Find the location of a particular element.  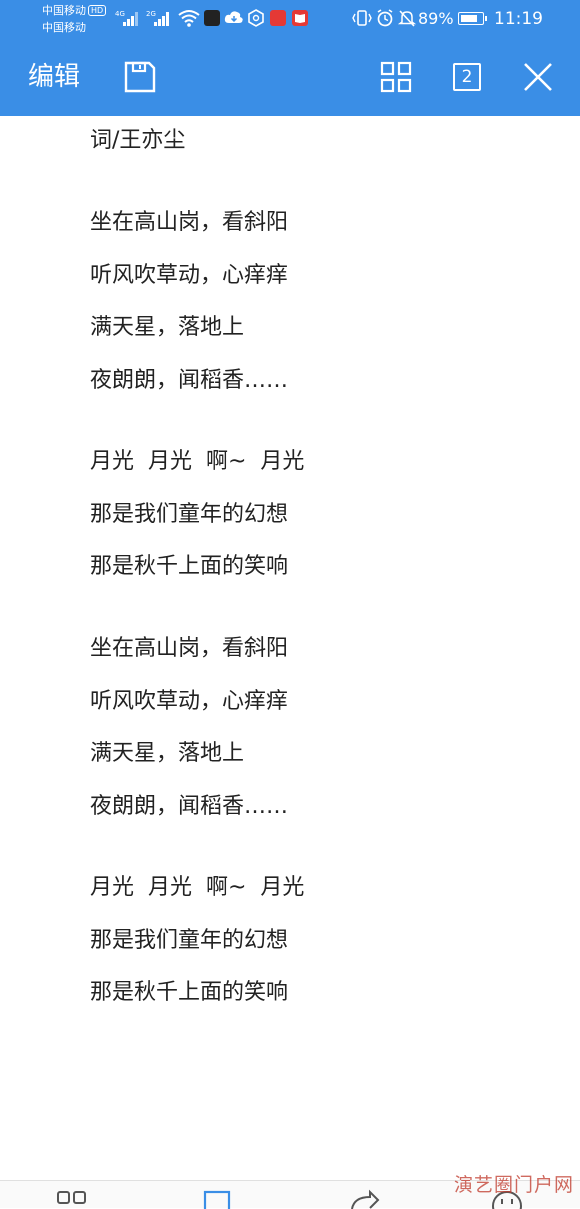

carrier-1-name: 中国移动 is located at coordinates (64, 10).